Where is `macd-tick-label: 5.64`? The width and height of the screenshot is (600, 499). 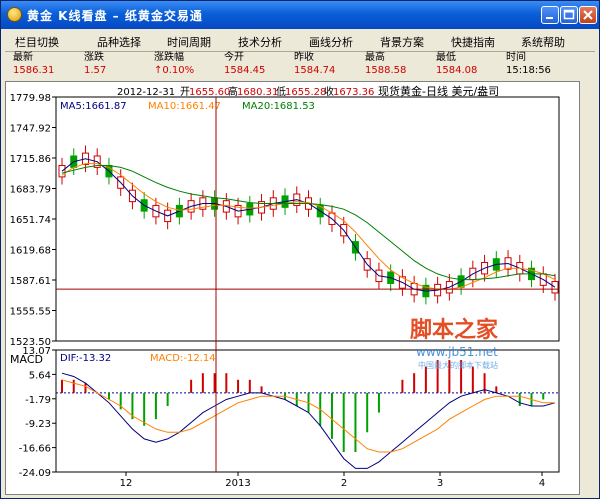
macd-tick-label: 5.64 is located at coordinates (40, 375).